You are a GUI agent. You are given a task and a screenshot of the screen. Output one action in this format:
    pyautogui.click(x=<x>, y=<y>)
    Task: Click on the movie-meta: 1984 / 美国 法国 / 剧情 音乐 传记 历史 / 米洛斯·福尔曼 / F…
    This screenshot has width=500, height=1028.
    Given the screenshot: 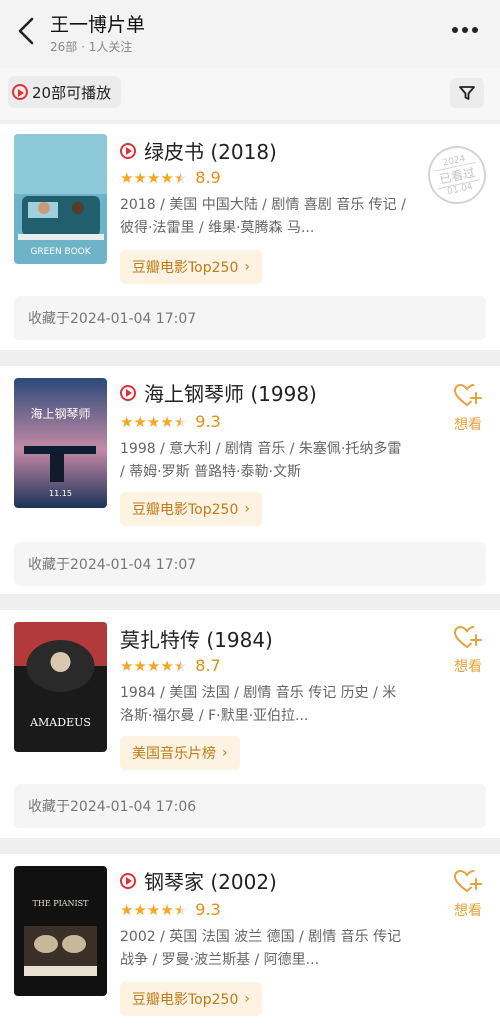 What is the action you would take?
    pyautogui.click(x=258, y=704)
    